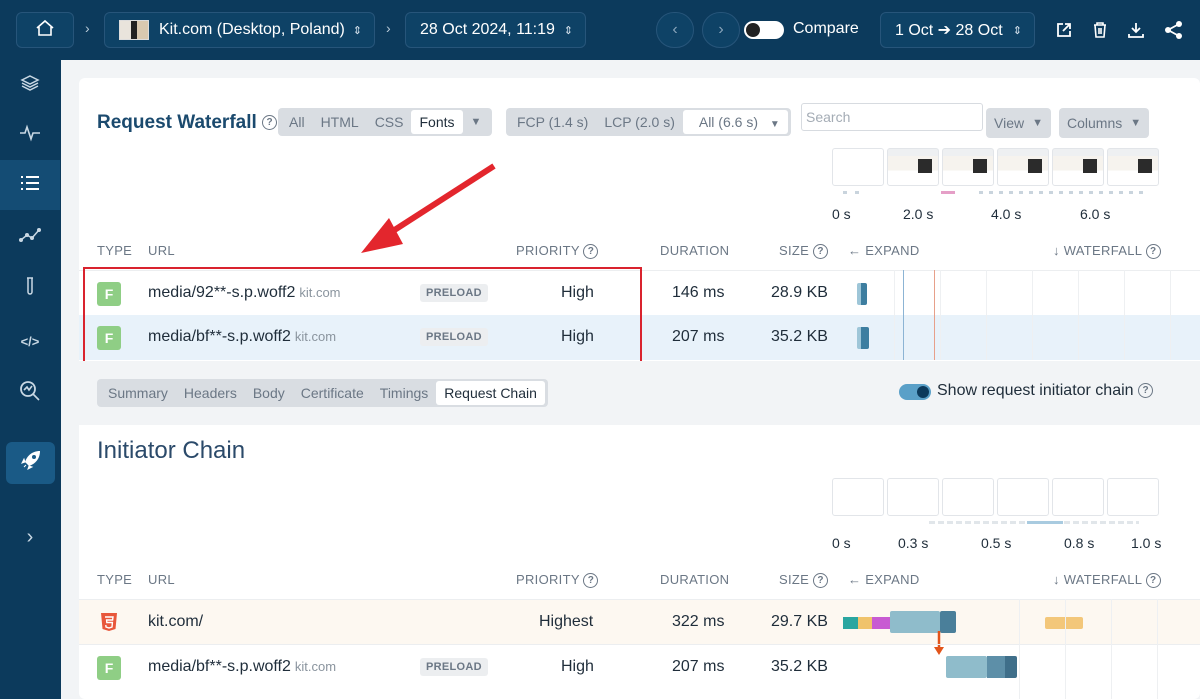 Image resolution: width=1200 pixels, height=699 pixels. What do you see at coordinates (30, 85) in the screenshot?
I see `sidebar-item-layers` at bounding box center [30, 85].